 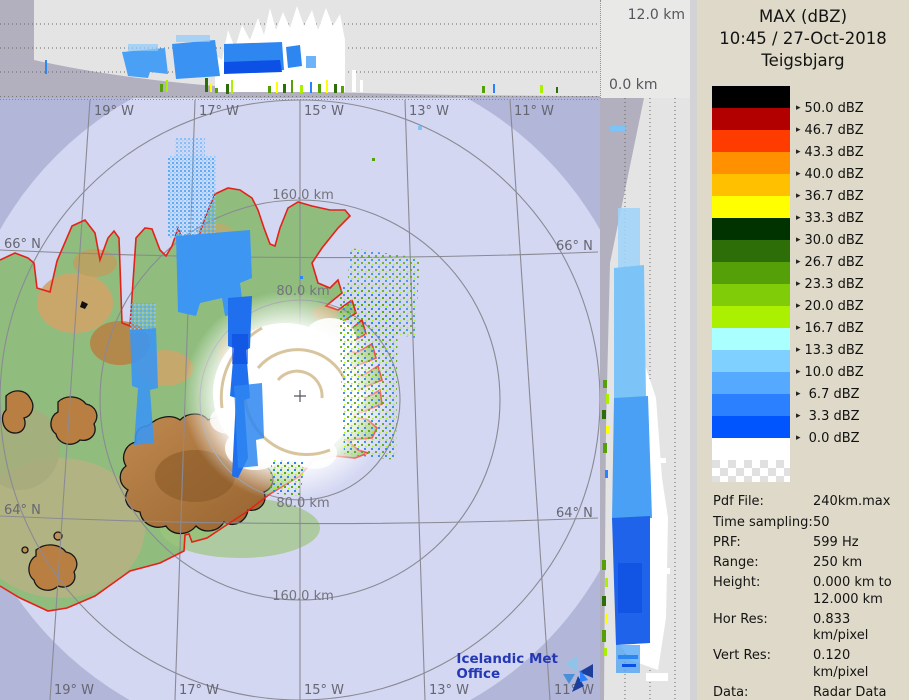 I want to click on dbz-color-scale: 50.0 dBZ 46.7 dBZ 43.3 dBZ 40.0, so click(x=803, y=284).